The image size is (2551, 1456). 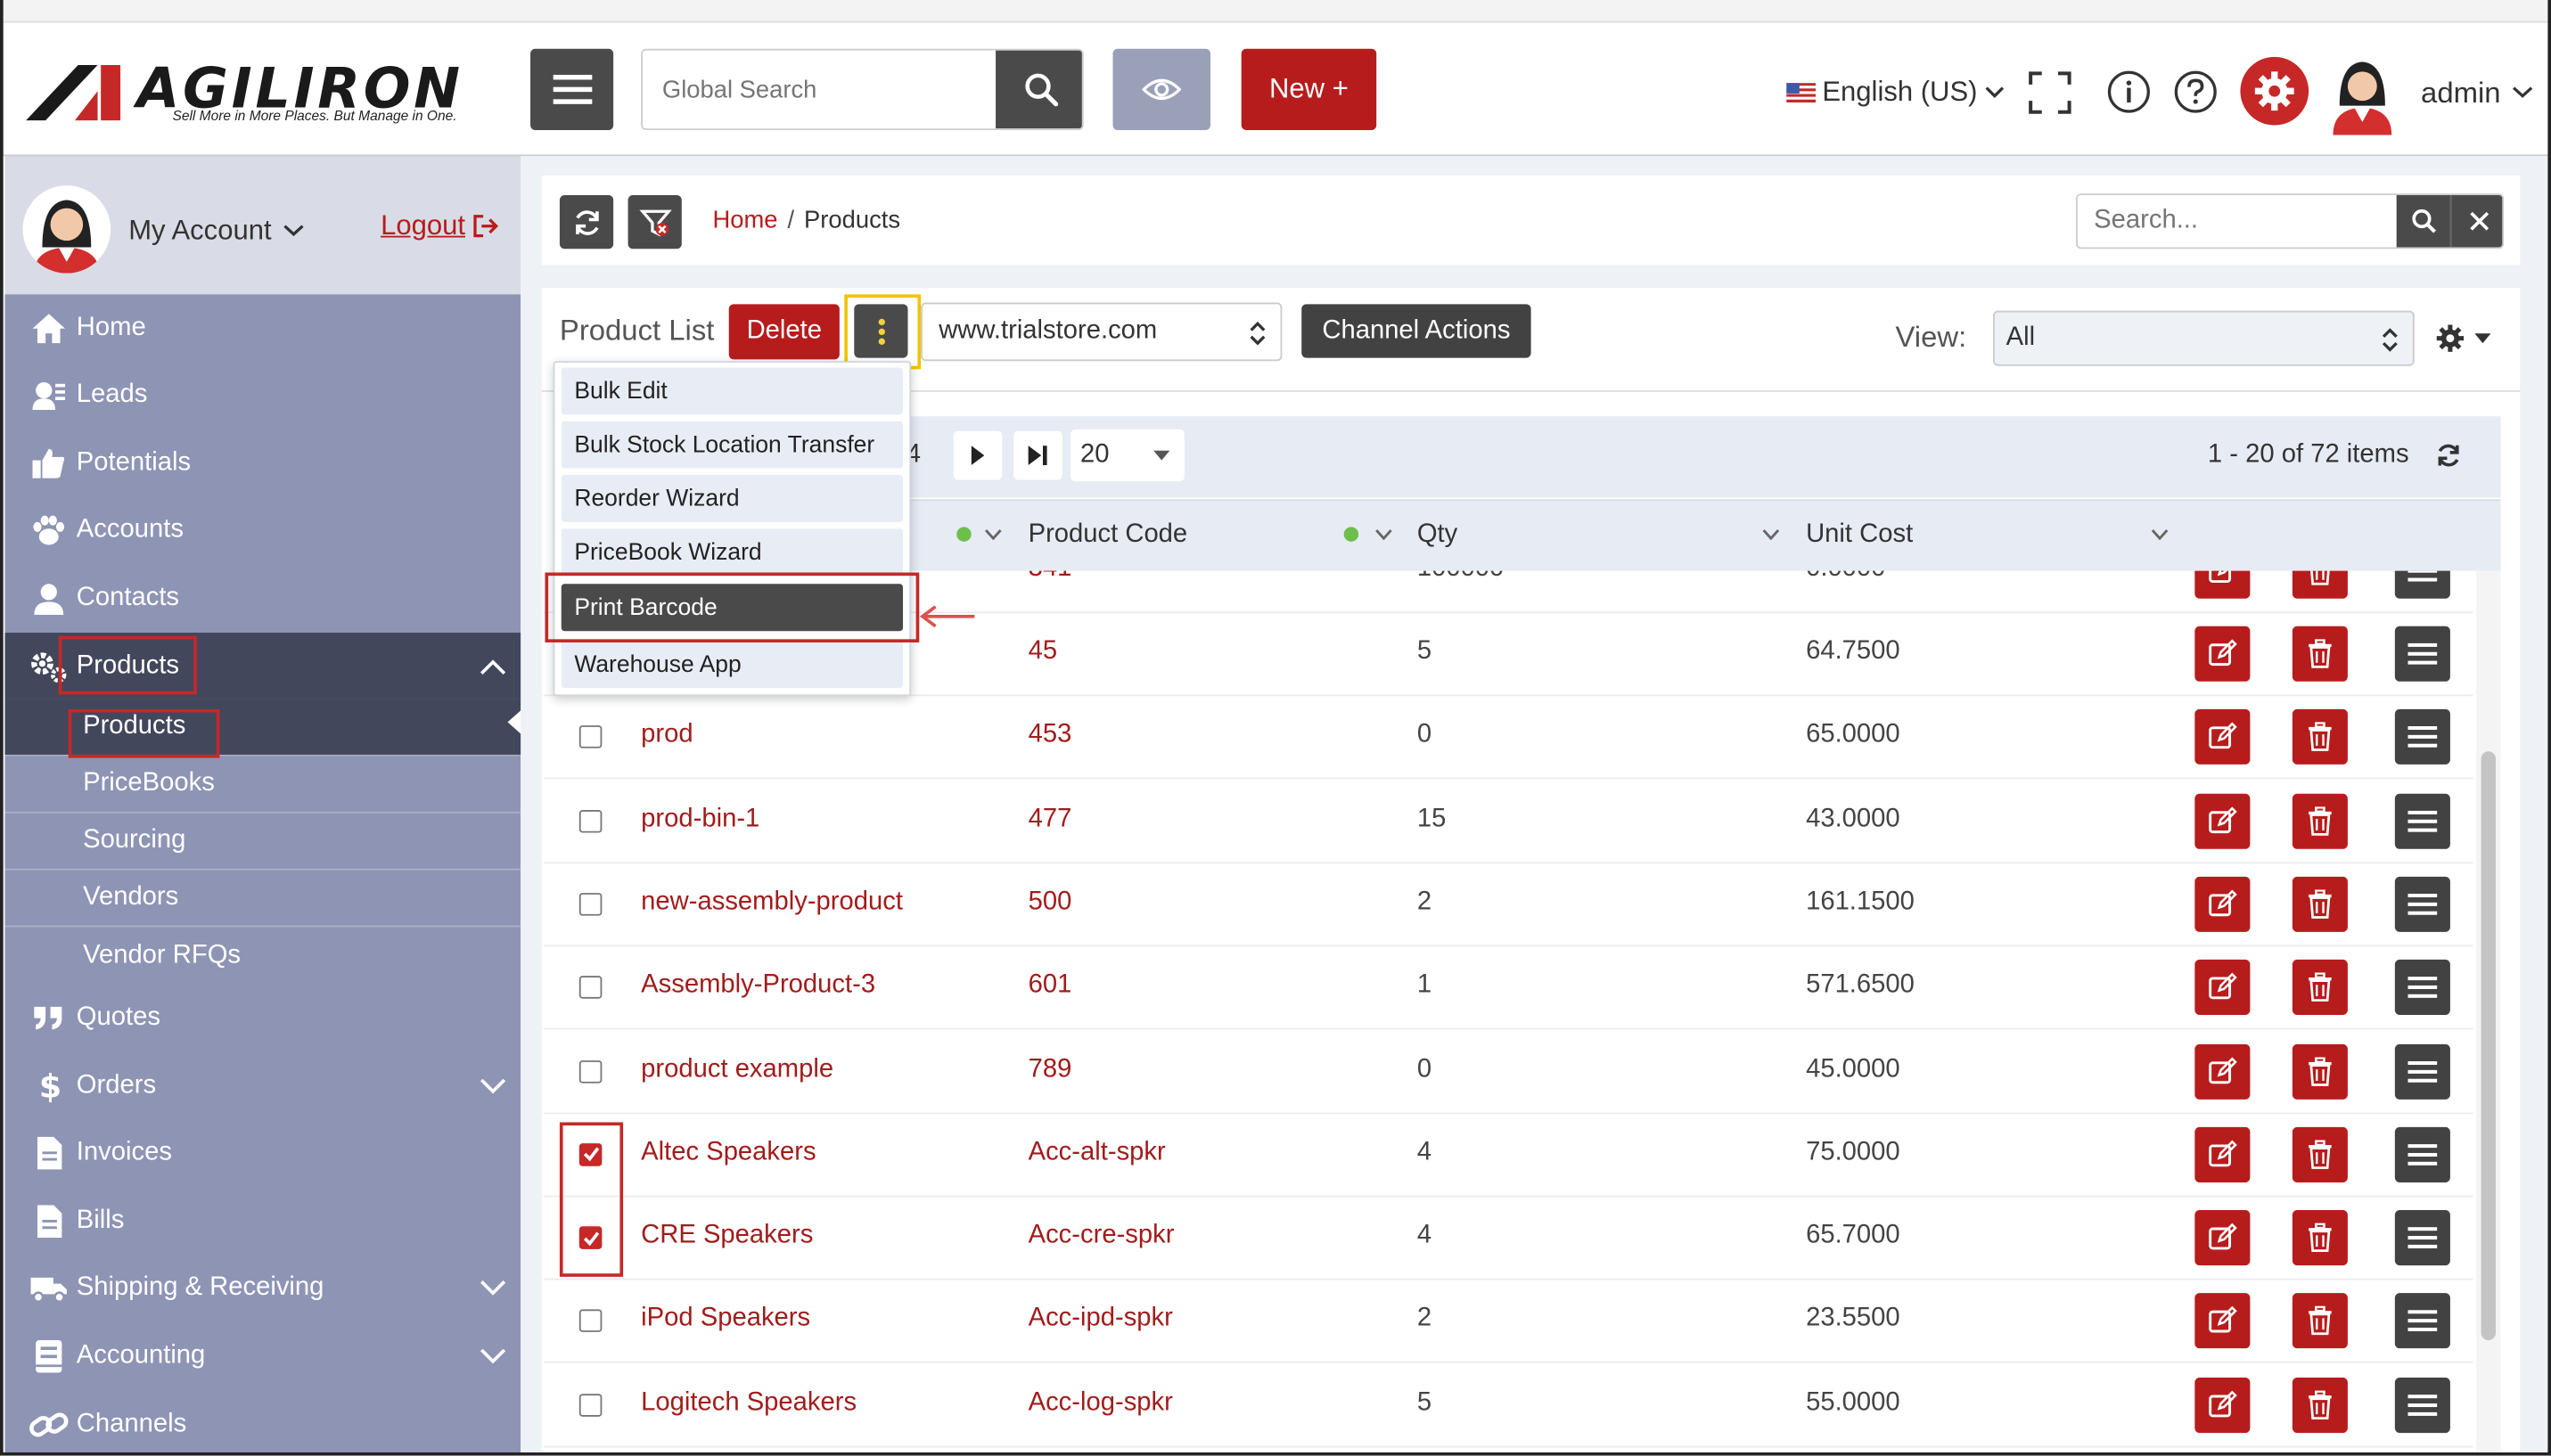 I want to click on menu-toggle-button, so click(x=572, y=89).